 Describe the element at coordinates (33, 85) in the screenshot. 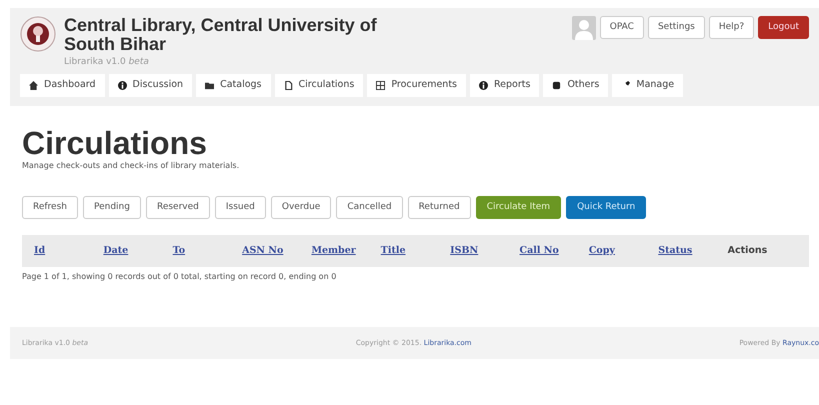

I see `home-icon` at that location.